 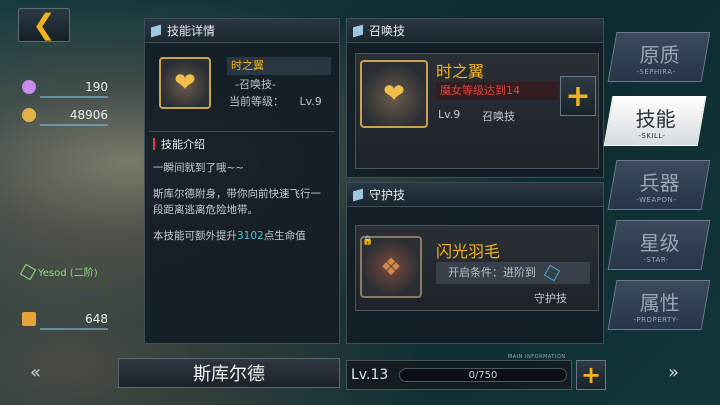 I want to click on guard-header: 守护技, so click(x=475, y=195).